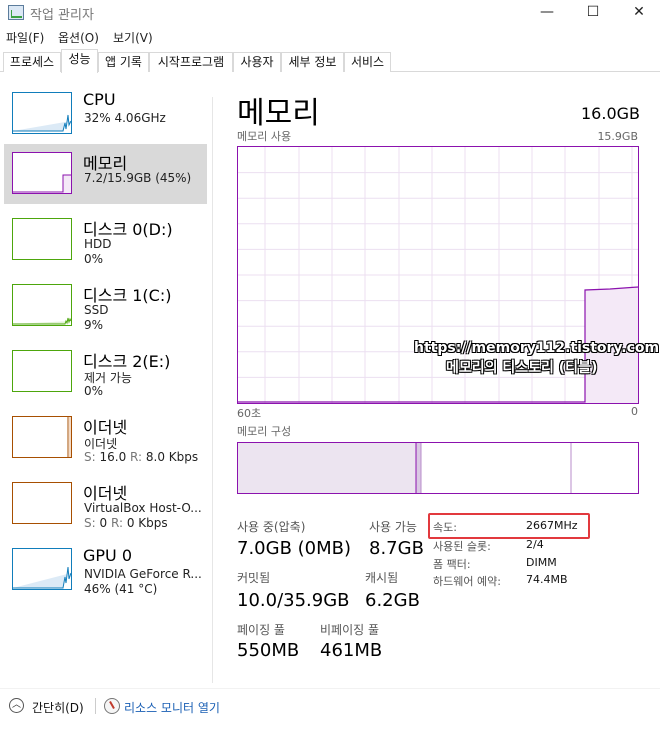 The width and height of the screenshot is (660, 730). I want to click on sidebar-divider, so click(212, 390).